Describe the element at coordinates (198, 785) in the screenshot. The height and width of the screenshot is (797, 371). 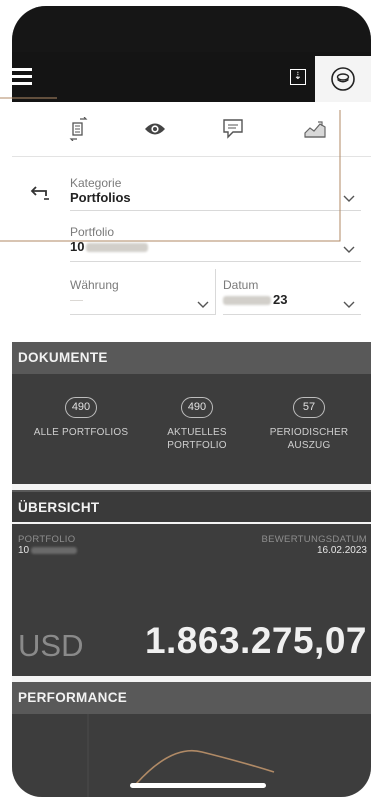
I see `home-indicator` at that location.